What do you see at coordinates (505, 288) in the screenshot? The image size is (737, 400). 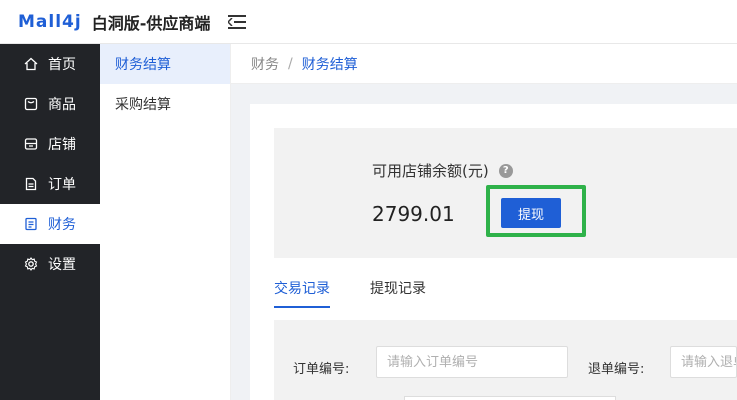 I see `record-tabs: 交易记录 提现记录` at bounding box center [505, 288].